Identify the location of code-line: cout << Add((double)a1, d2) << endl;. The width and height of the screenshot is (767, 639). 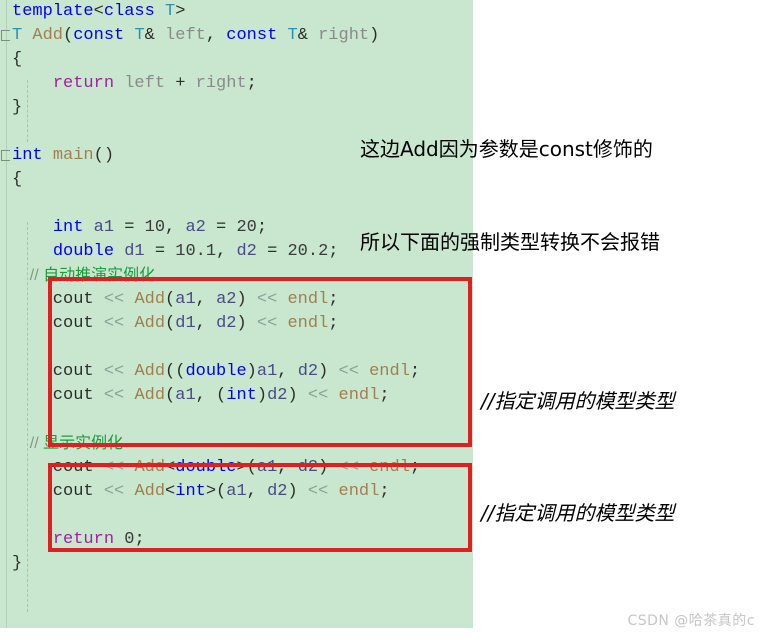
(216, 371).